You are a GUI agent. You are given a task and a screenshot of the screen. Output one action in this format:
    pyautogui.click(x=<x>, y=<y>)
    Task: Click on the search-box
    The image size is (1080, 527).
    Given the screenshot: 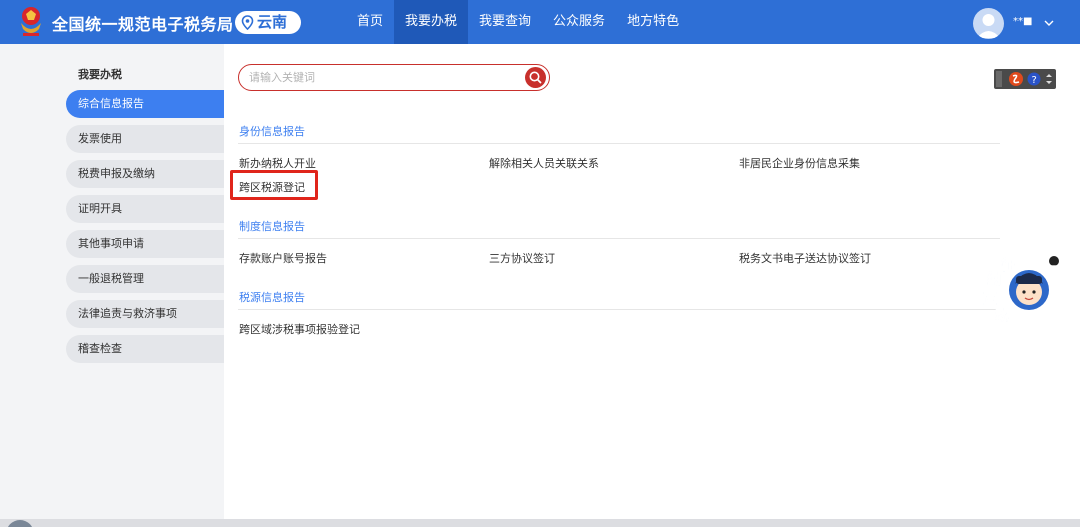 What is the action you would take?
    pyautogui.click(x=394, y=77)
    